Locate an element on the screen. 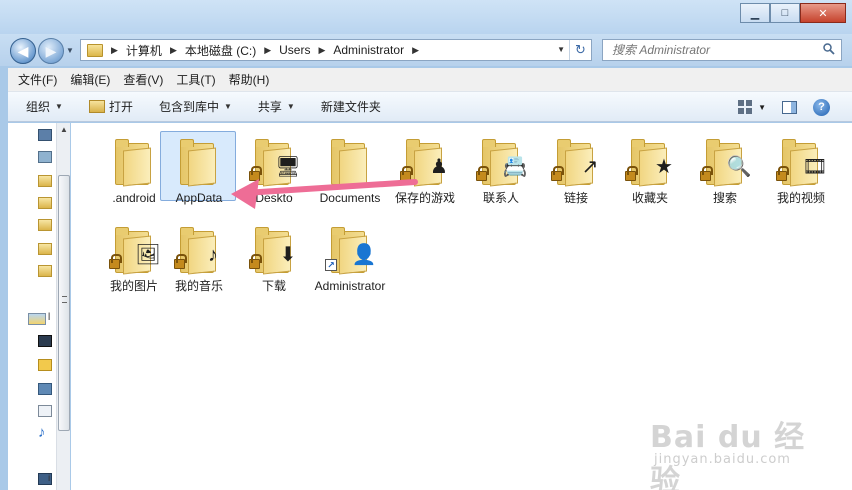  music-library-icon: ♪ is located at coordinates (45, 432).